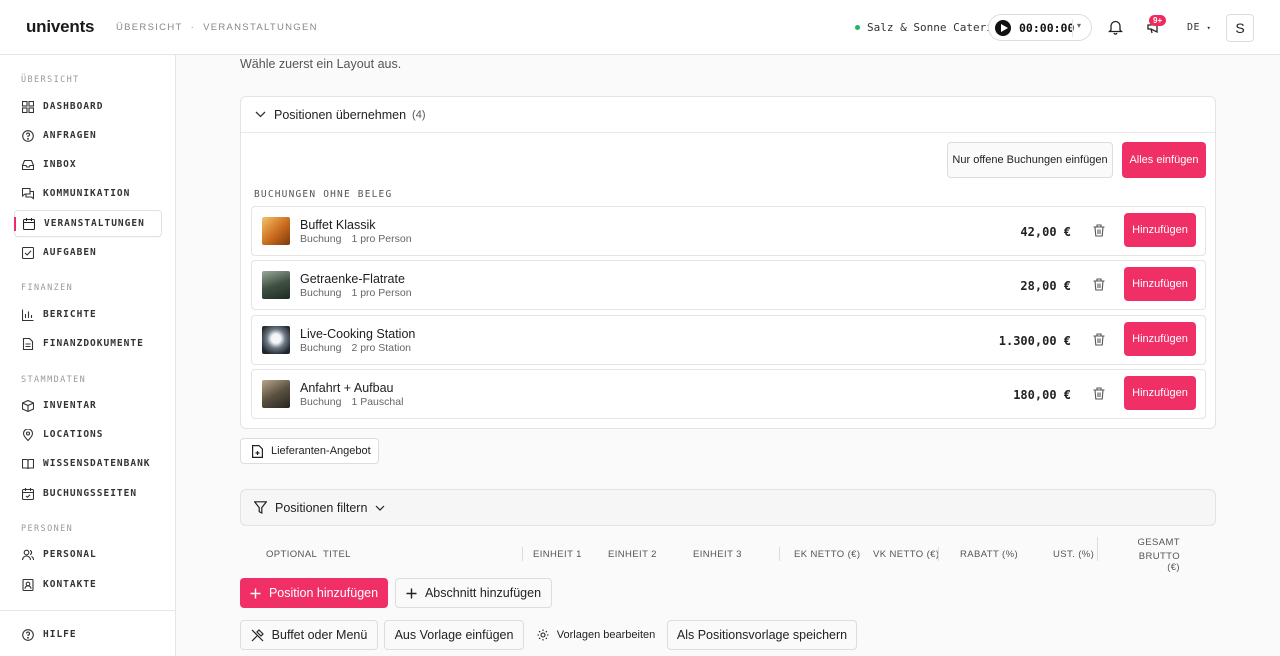  I want to click on sidebar-item-finanzdokumente: FINANZDOKUMENTE, so click(88, 343).